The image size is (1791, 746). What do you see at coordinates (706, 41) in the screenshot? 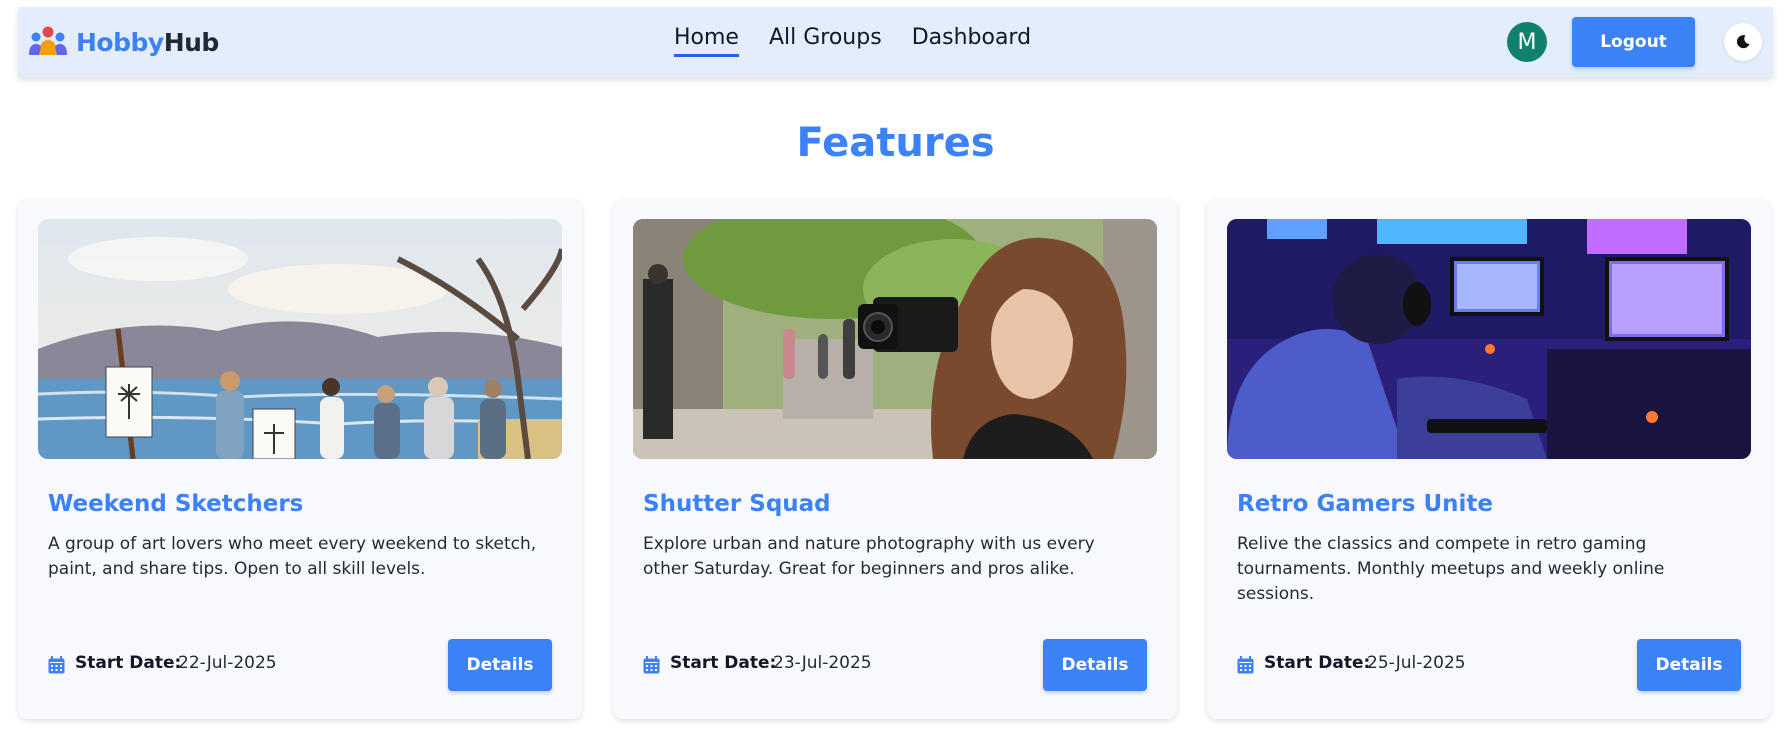
I see `nav-link-home: Home` at bounding box center [706, 41].